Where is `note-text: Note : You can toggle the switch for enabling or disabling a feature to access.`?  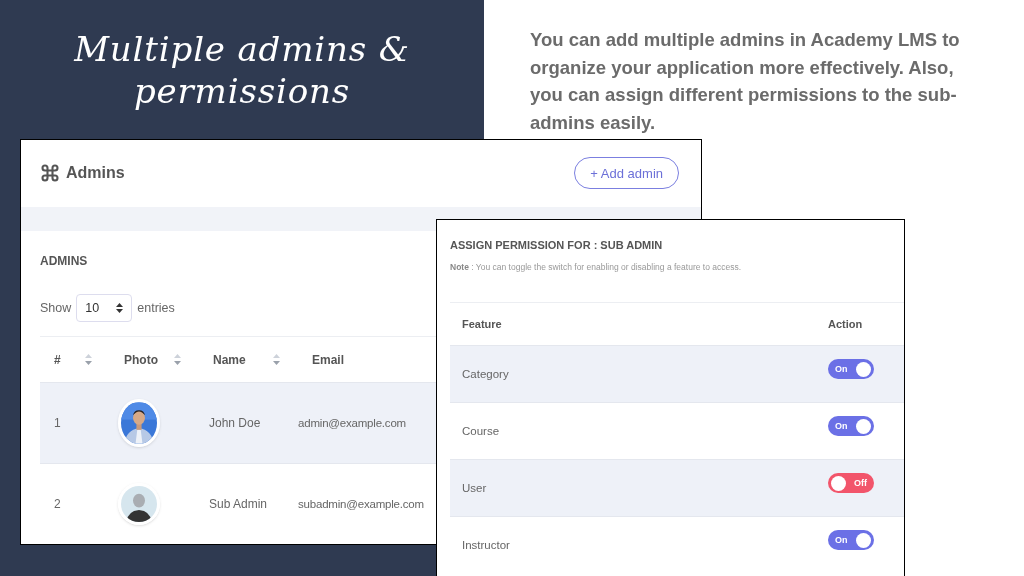 note-text: Note : You can toggle the switch for enabling or disabling a feature to access. is located at coordinates (596, 267).